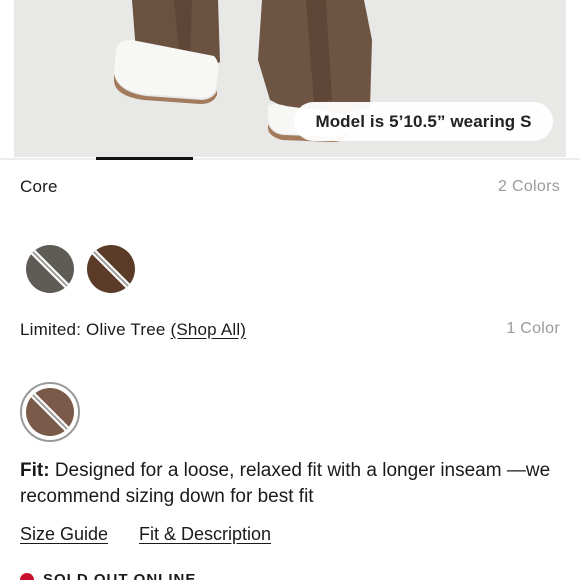 The width and height of the screenshot is (580, 580). What do you see at coordinates (39, 186) in the screenshot?
I see `core-section-label: Core` at bounding box center [39, 186].